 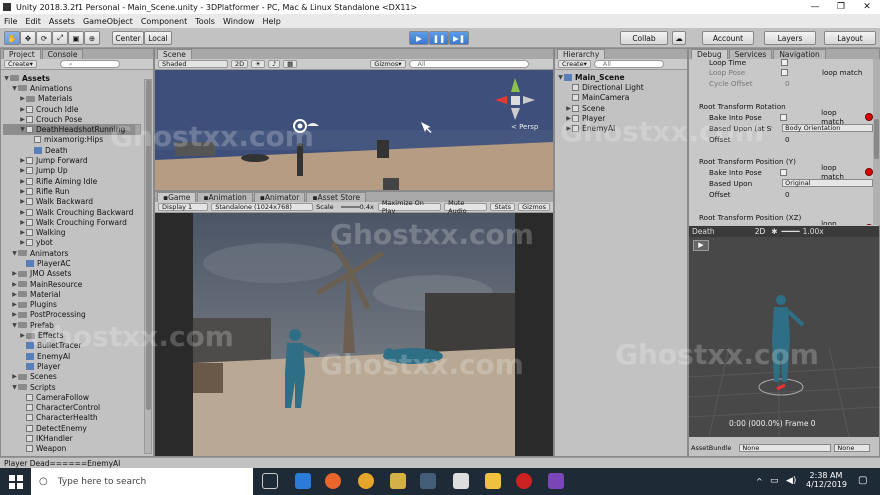 What do you see at coordinates (785, 448) in the screenshot?
I see `assetbundle-name-dropdown: None` at bounding box center [785, 448].